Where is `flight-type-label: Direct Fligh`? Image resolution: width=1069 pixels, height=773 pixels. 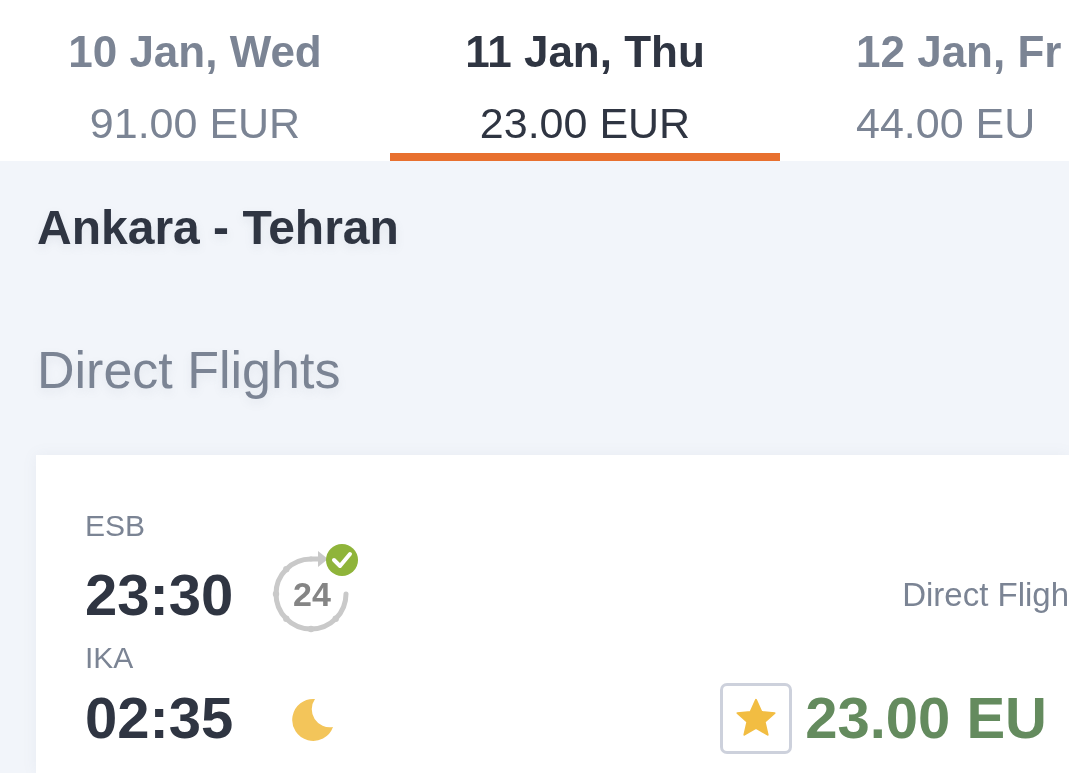 flight-type-label: Direct Fligh is located at coordinates (985, 595).